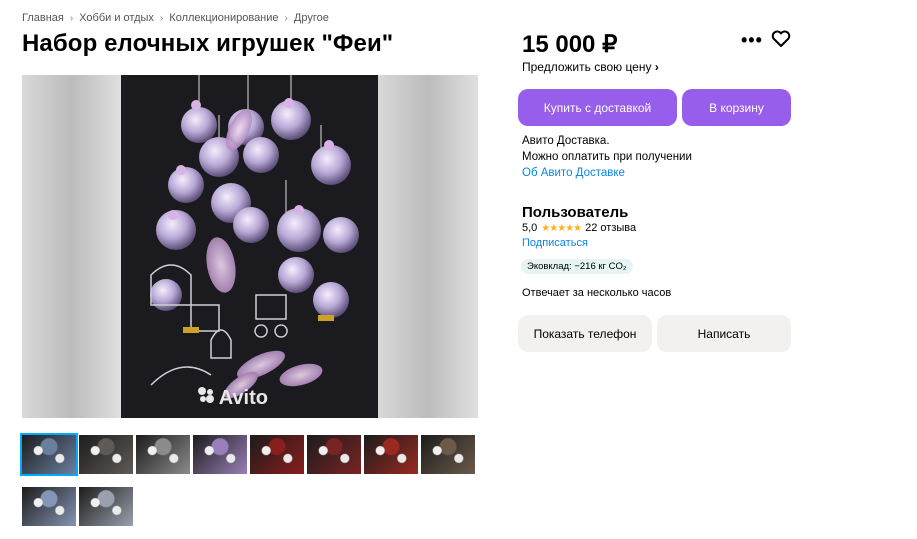 The image size is (917, 539). I want to click on breadcrumb-item-other: Другое, so click(311, 18).